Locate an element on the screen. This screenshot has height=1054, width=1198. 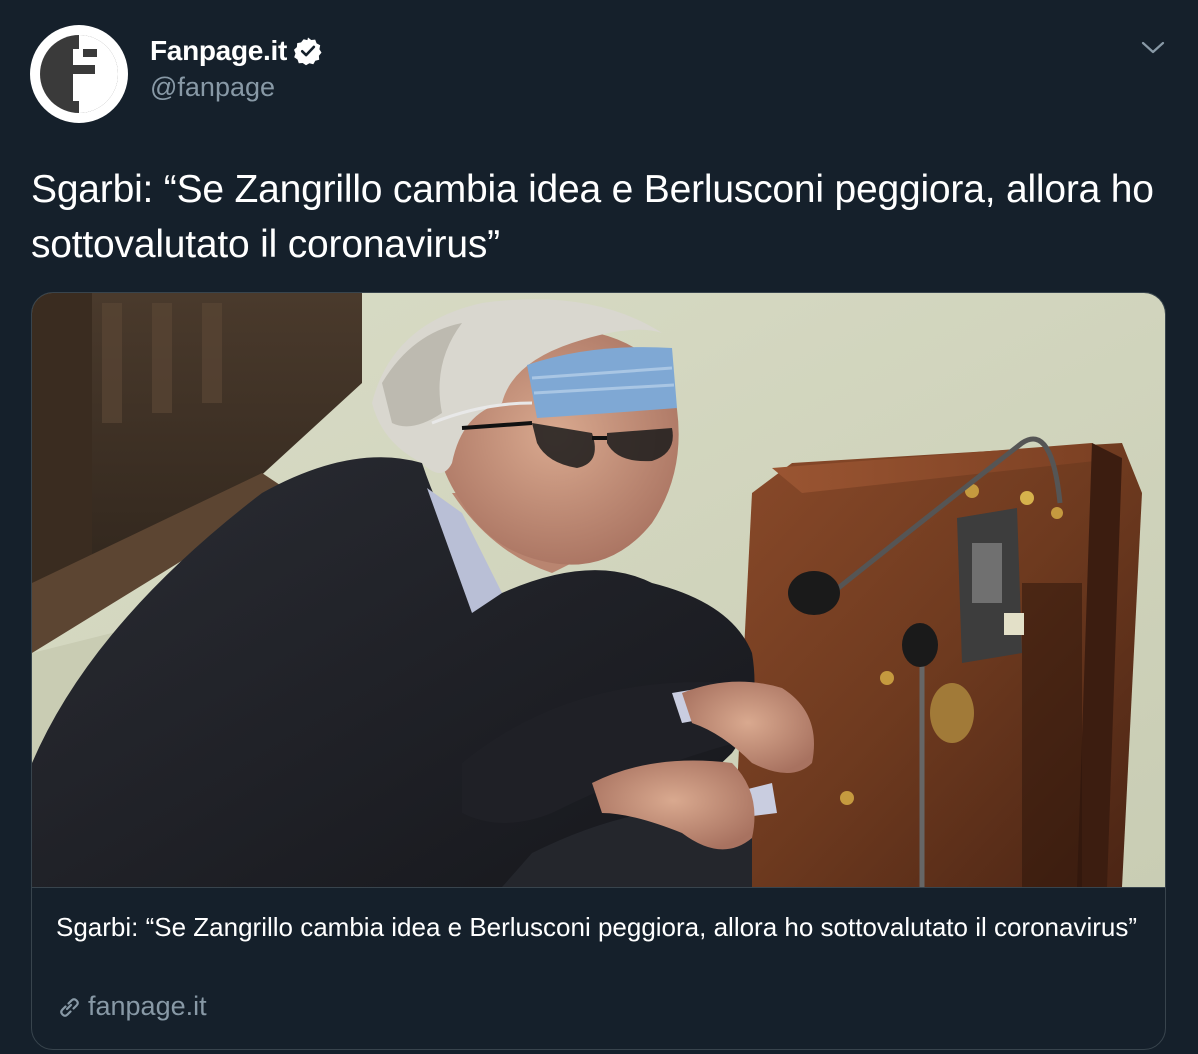
handle: @fanpage is located at coordinates (236, 87).